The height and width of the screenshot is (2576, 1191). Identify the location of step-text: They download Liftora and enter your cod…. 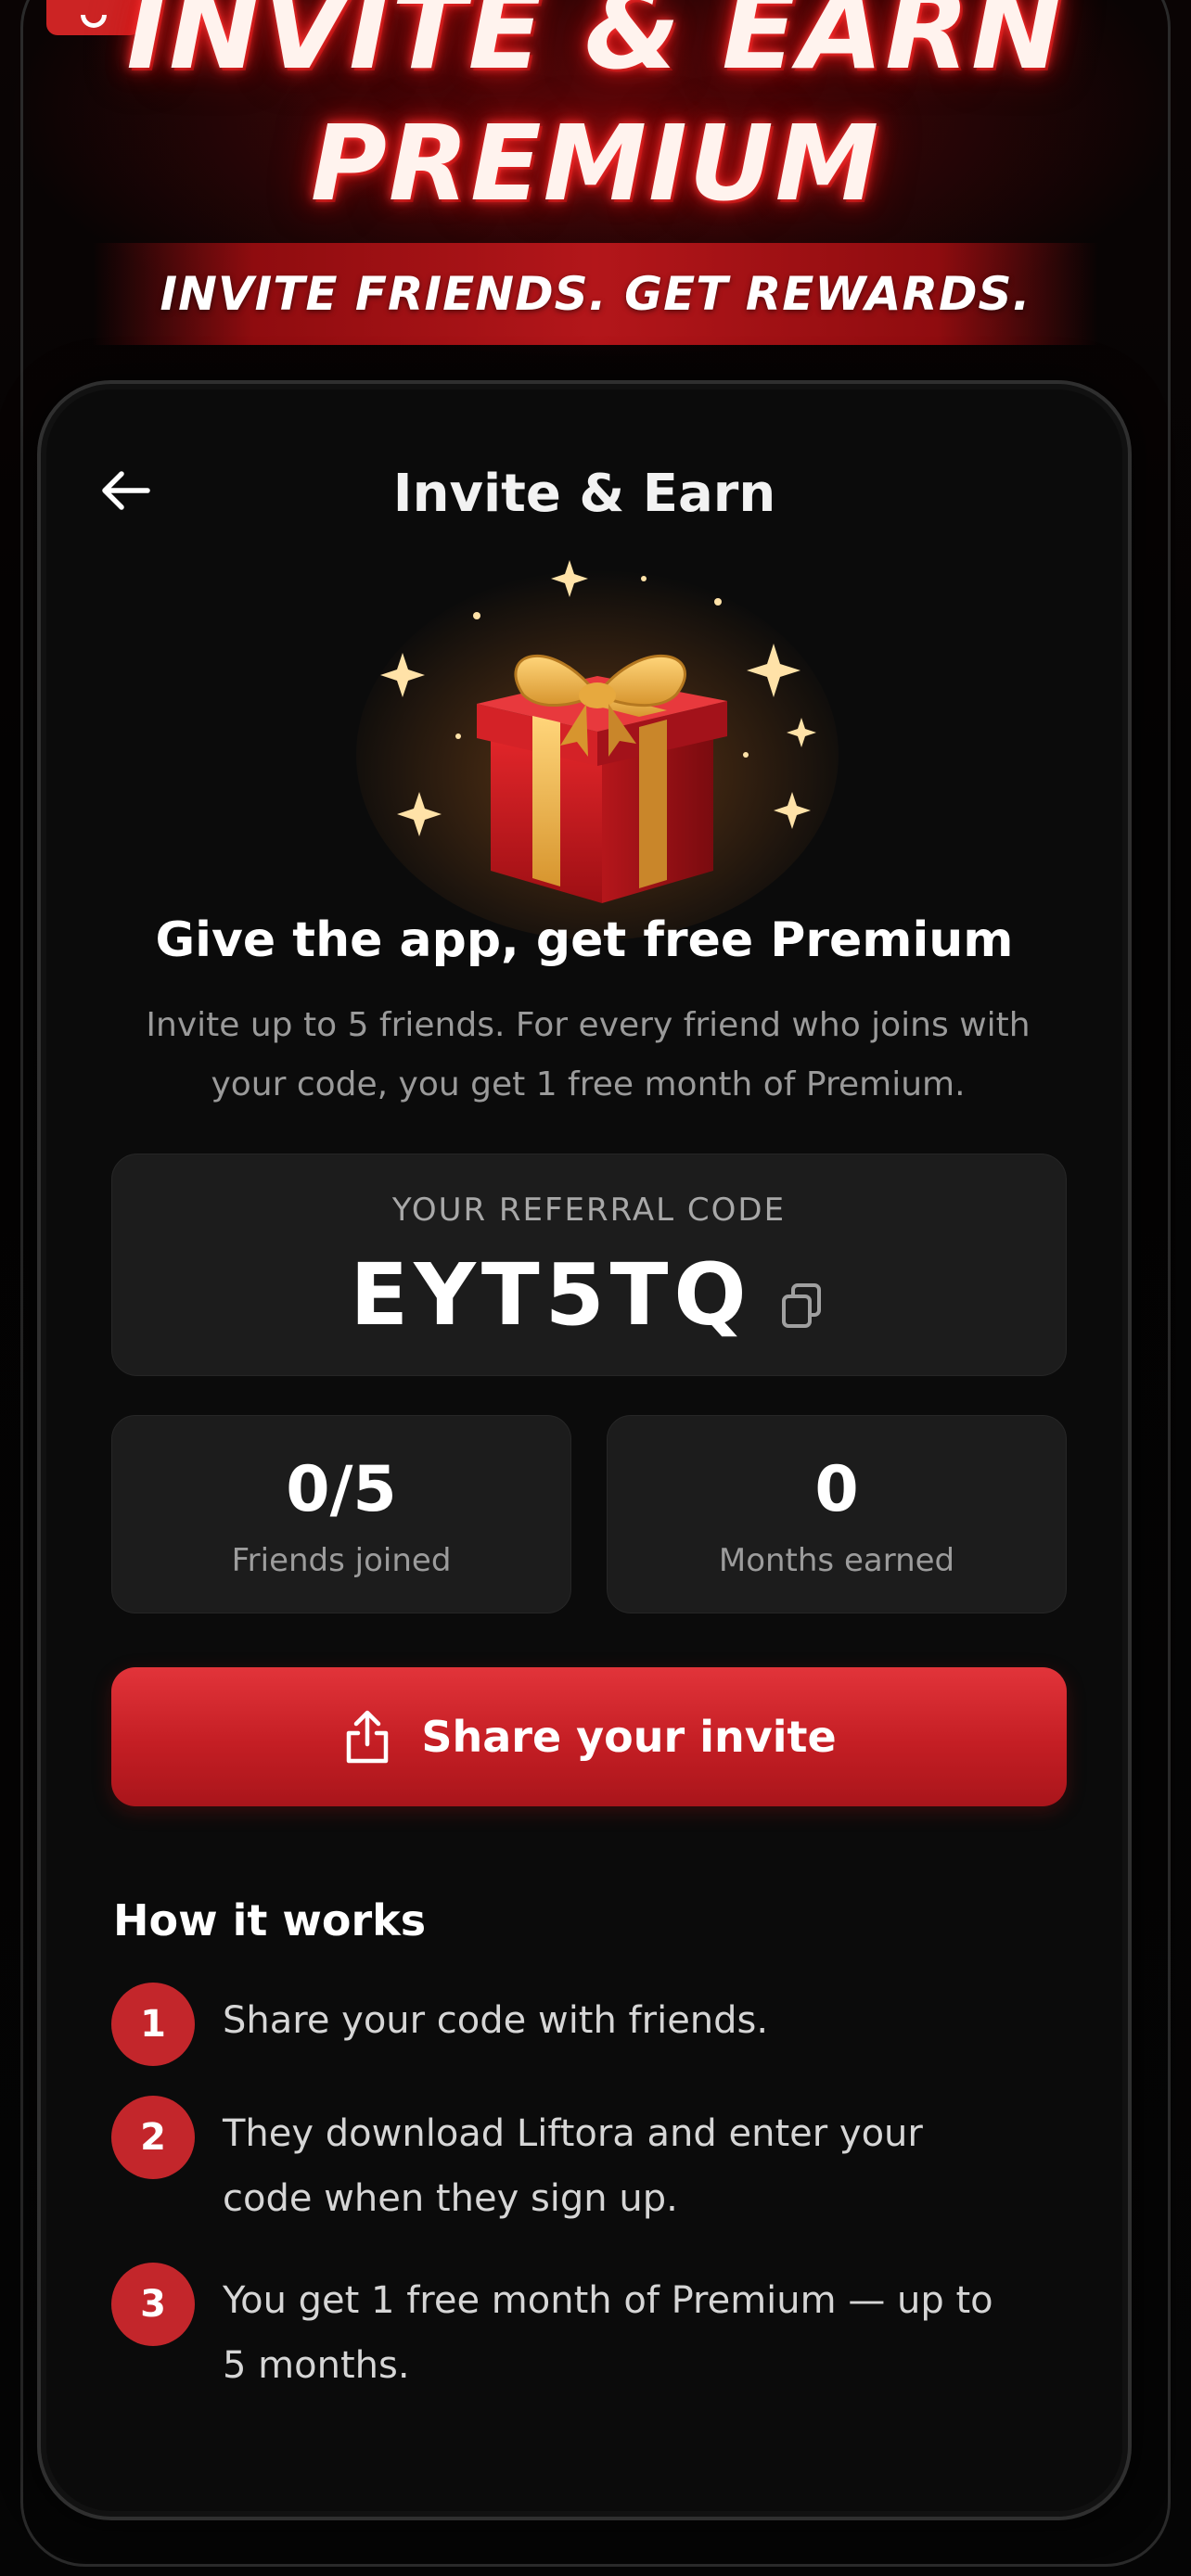
(573, 2166).